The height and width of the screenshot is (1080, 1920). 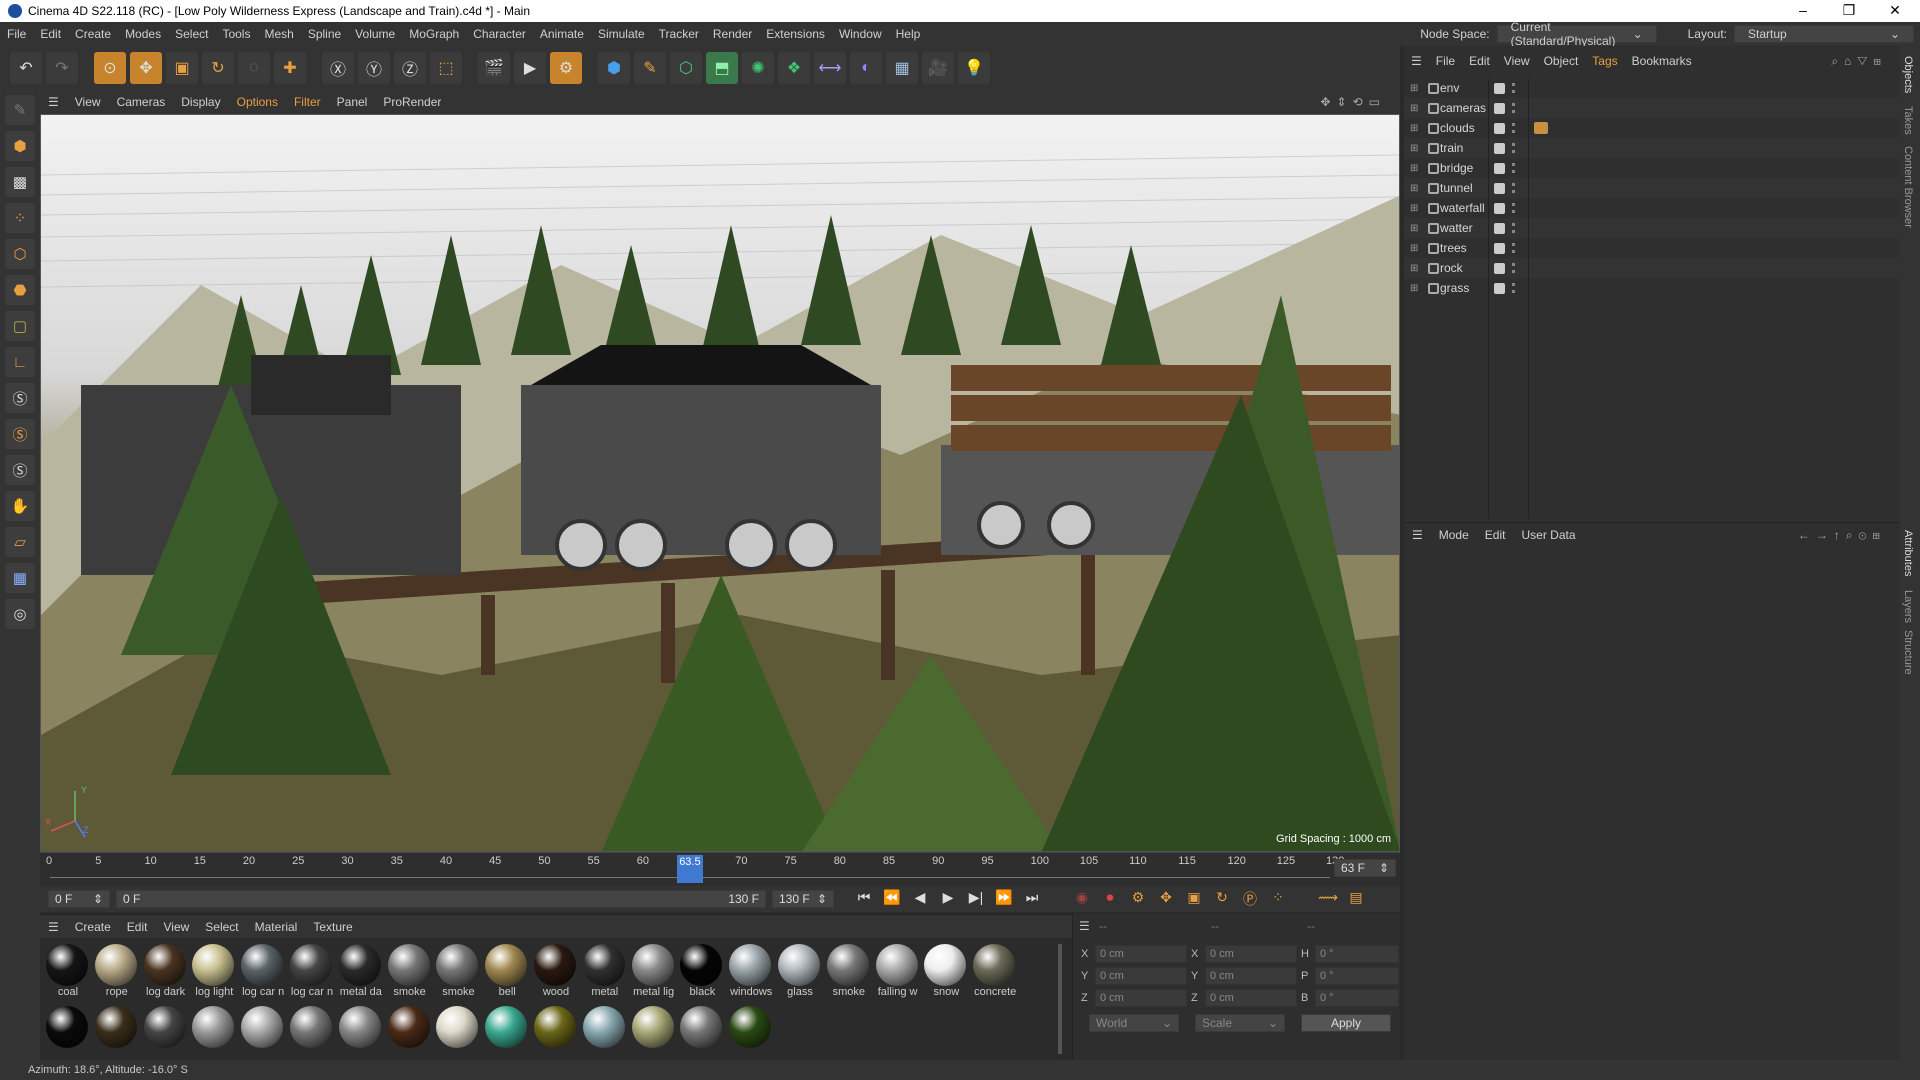 What do you see at coordinates (116, 970) in the screenshot?
I see `material-swatch: rope` at bounding box center [116, 970].